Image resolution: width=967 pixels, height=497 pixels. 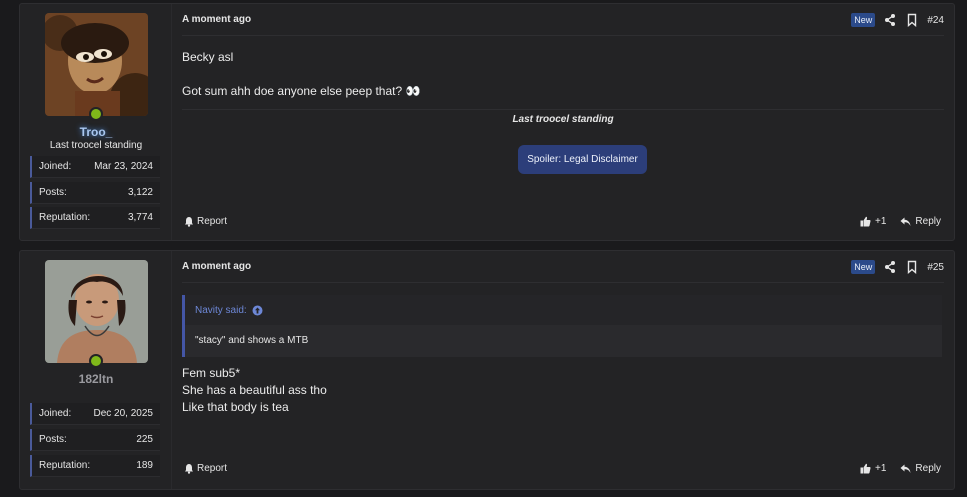 I want to click on username: 182ltn, so click(x=96, y=379).